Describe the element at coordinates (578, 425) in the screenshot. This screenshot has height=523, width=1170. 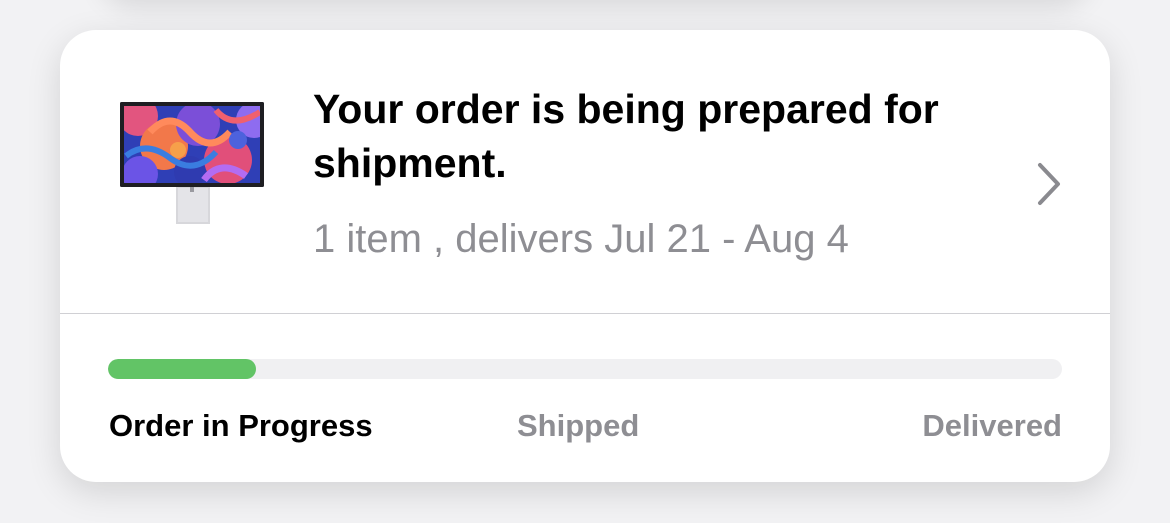
I see `stage-shipped: Shipped` at that location.